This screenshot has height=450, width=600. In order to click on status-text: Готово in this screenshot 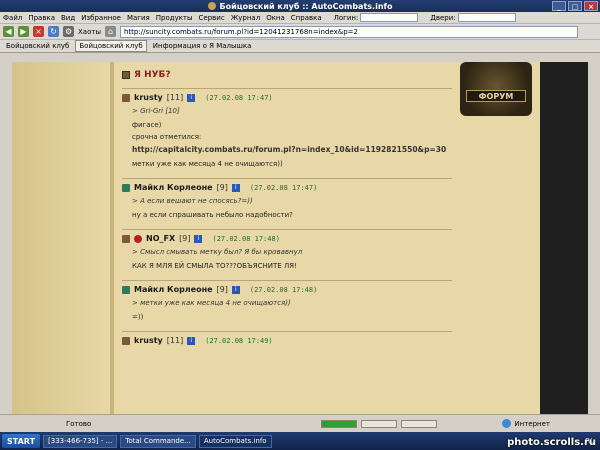, I will do `click(79, 423)`.